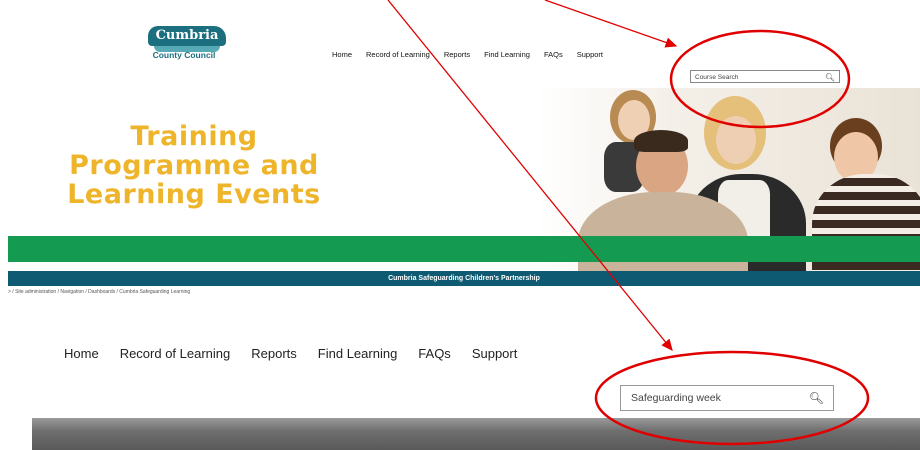 Image resolution: width=920 pixels, height=450 pixels. Describe the element at coordinates (611, 24) in the screenshot. I see `annotation-arrow-top` at that location.